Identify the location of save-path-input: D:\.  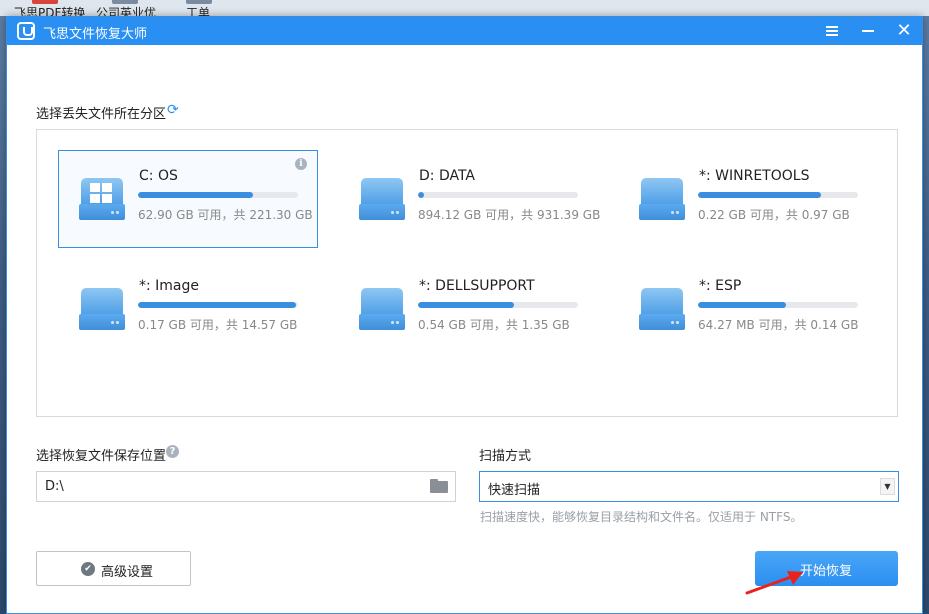
(246, 486).